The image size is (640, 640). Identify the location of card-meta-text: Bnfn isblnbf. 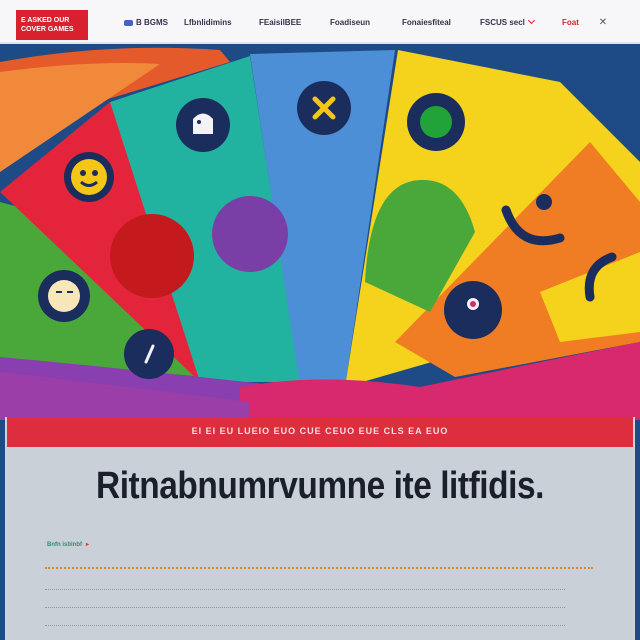
(64, 545).